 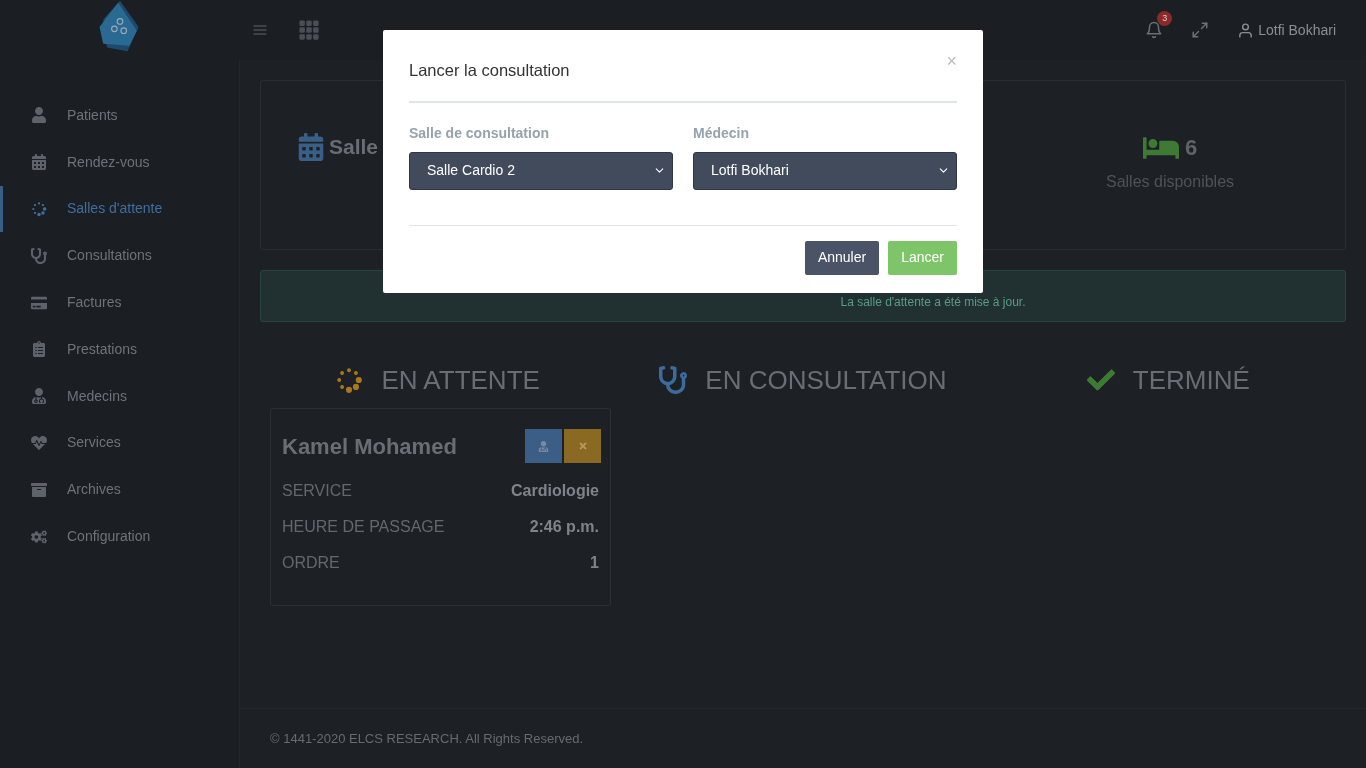 What do you see at coordinates (1191, 380) in the screenshot?
I see `column-title: TERMINÉ` at bounding box center [1191, 380].